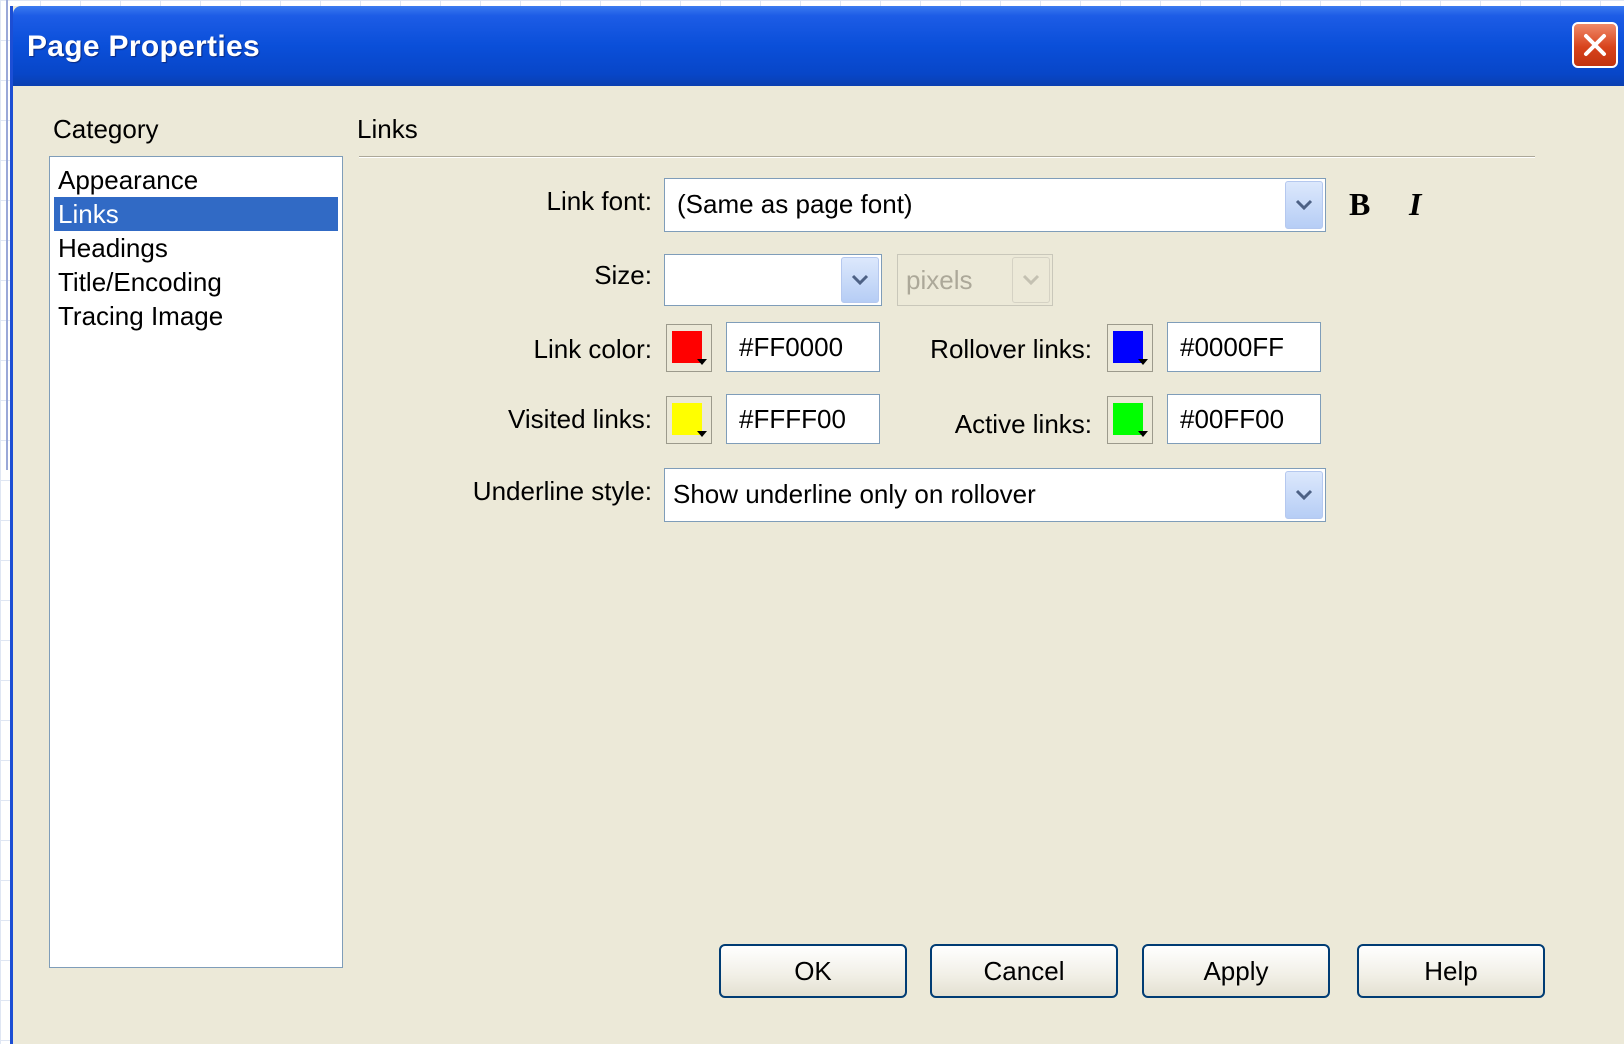 The image size is (1624, 1044). Describe the element at coordinates (1359, 204) in the screenshot. I see `bold-button: B` at that location.